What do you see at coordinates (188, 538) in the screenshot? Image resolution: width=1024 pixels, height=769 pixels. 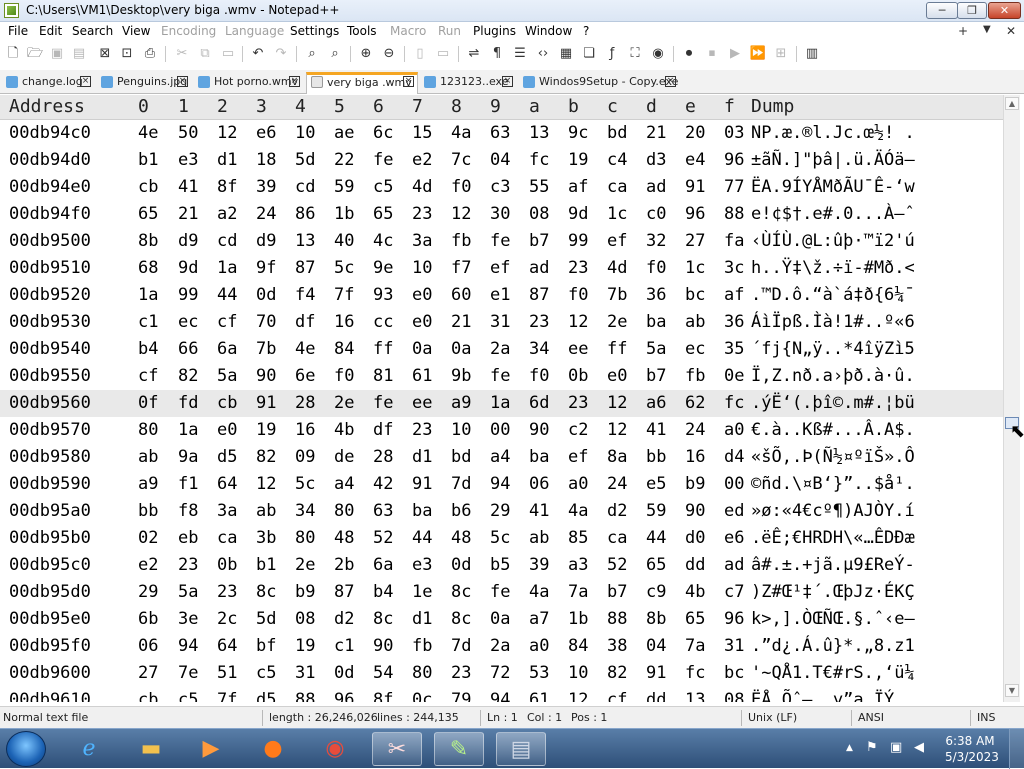 I see `hex-byte: eb` at bounding box center [188, 538].